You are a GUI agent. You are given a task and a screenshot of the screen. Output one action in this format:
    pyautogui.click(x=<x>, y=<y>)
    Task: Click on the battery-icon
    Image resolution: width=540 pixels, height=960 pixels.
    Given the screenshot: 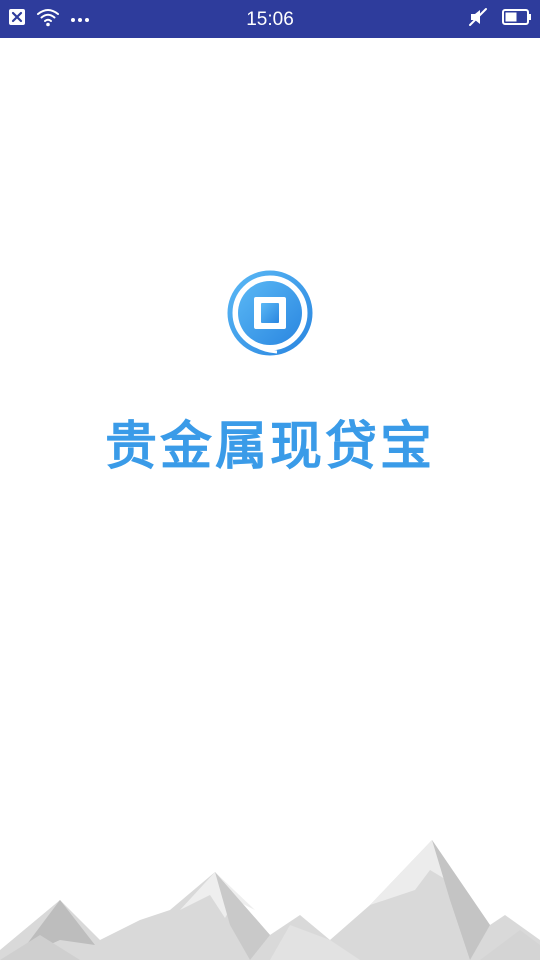 What is the action you would take?
    pyautogui.click(x=517, y=19)
    